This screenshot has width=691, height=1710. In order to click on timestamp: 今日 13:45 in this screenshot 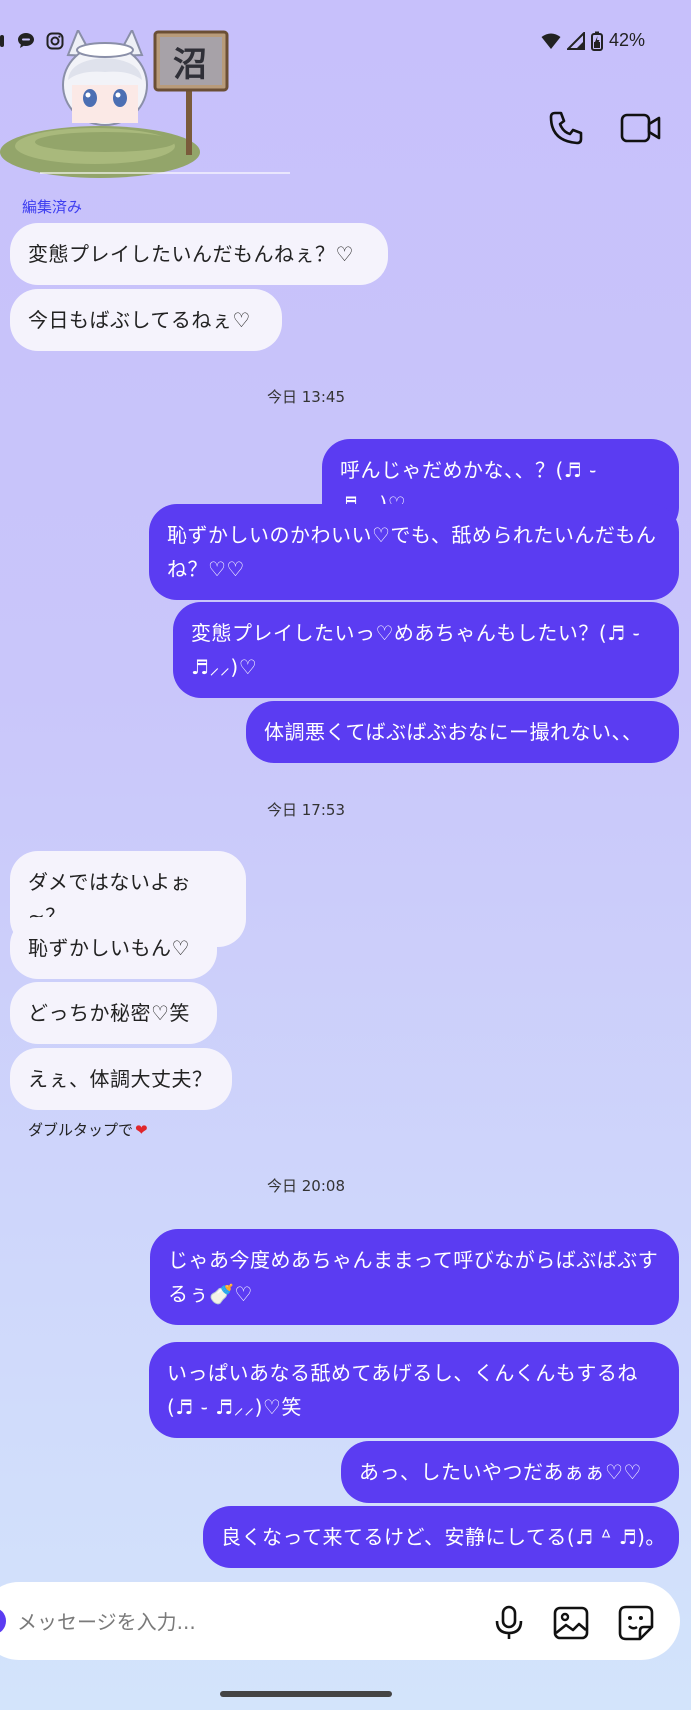, I will do `click(306, 397)`.